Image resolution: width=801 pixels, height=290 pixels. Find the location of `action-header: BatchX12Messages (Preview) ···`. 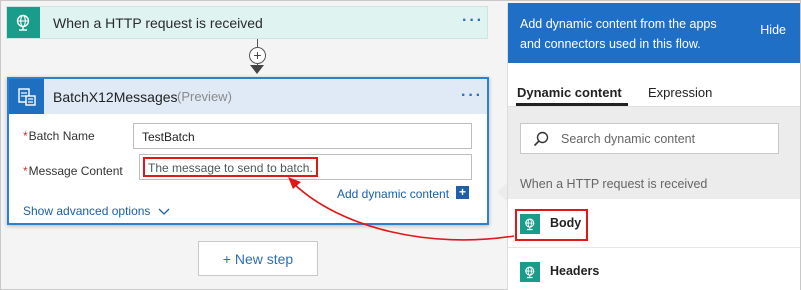

action-header: BatchX12Messages (Preview) ··· is located at coordinates (248, 96).